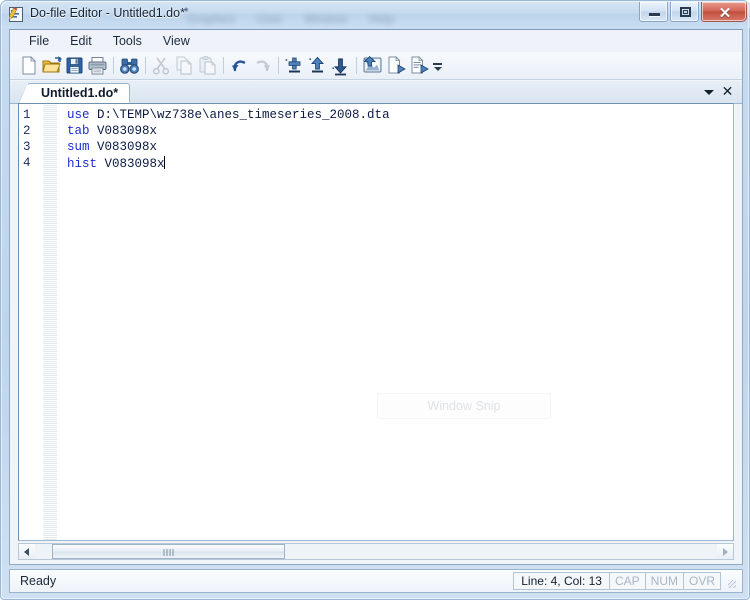 This screenshot has width=750, height=600. I want to click on minimize-icon, so click(654, 14).